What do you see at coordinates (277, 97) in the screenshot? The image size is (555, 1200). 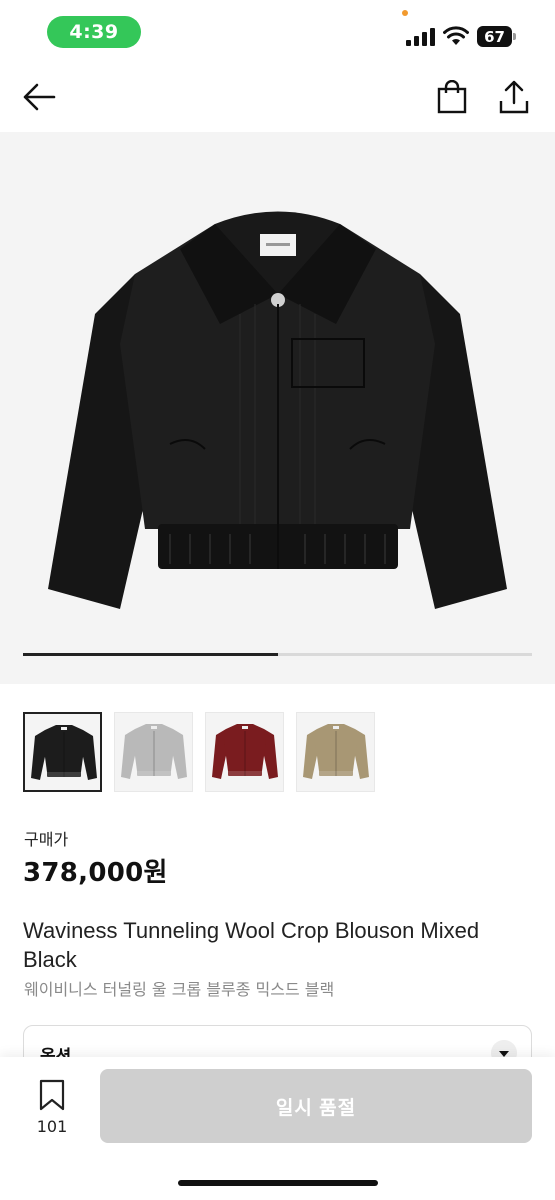 I see `top-nav` at bounding box center [277, 97].